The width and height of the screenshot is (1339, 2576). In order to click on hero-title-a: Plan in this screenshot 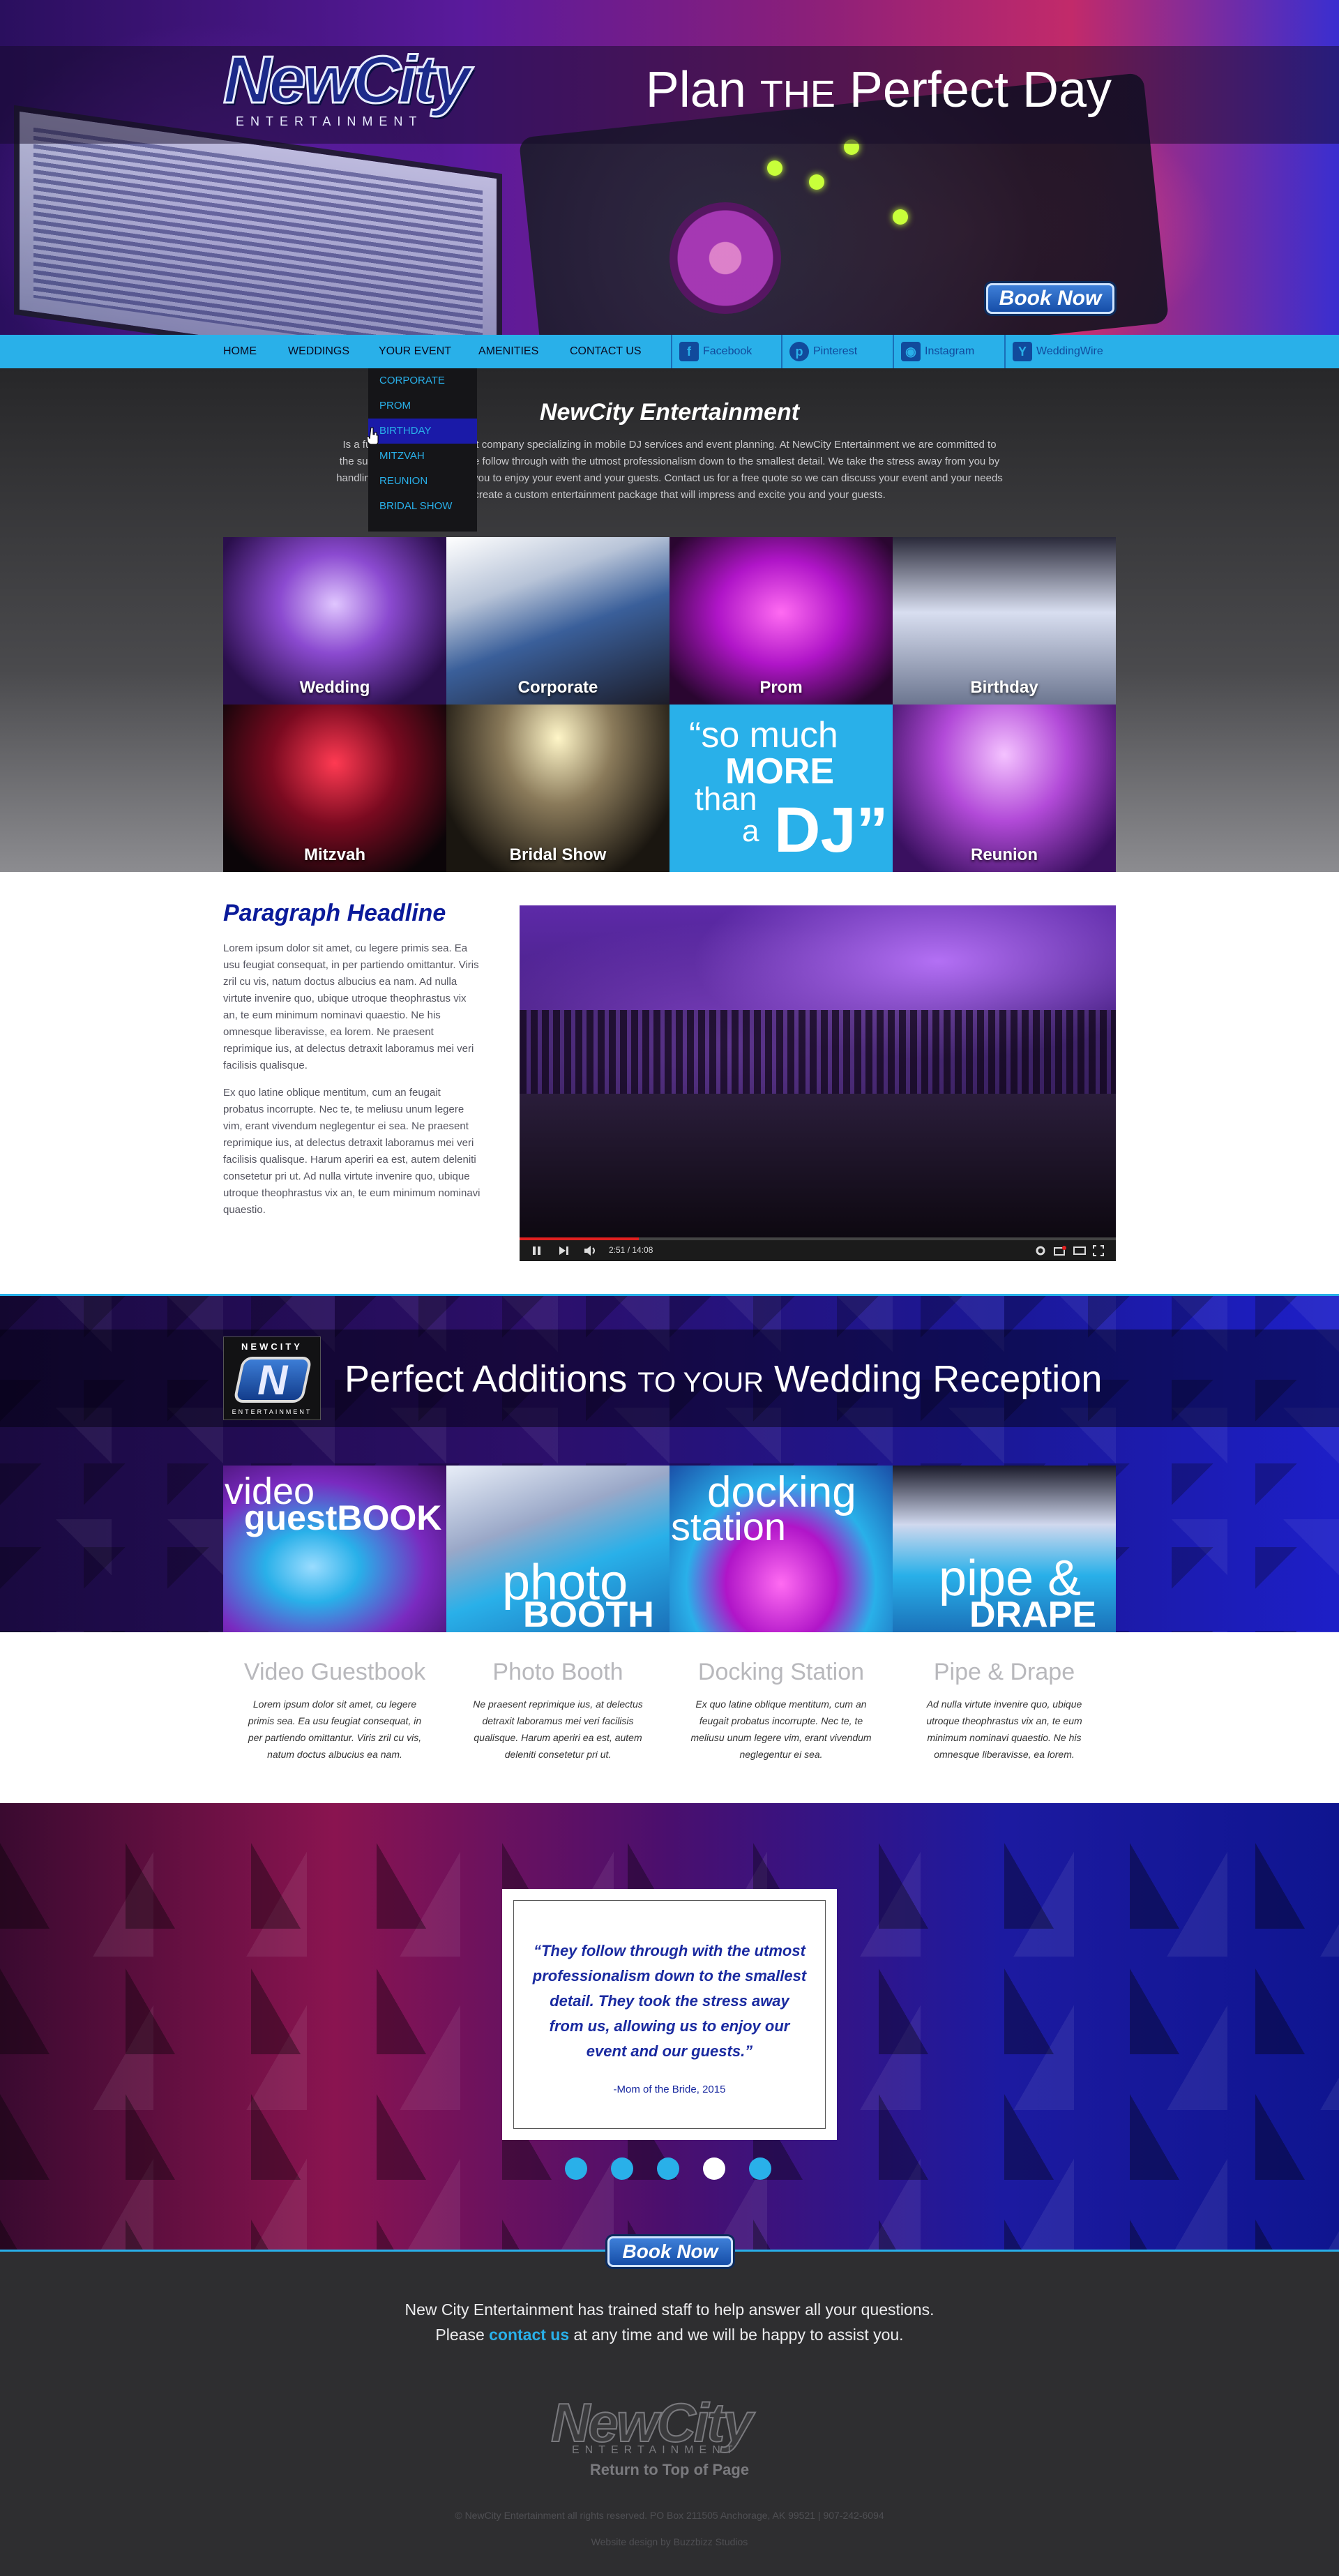, I will do `click(702, 90)`.